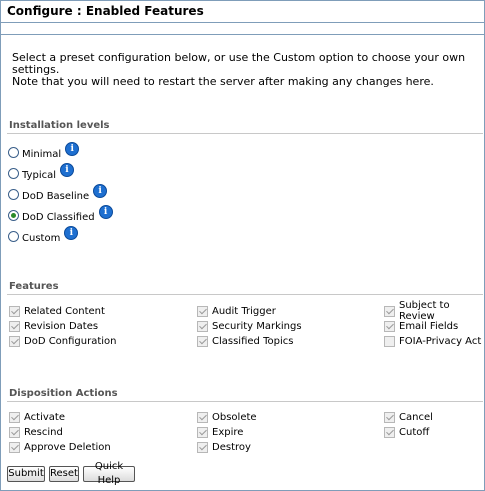 Image resolution: width=485 pixels, height=491 pixels. What do you see at coordinates (26, 474) in the screenshot?
I see `submit-button: Submit` at bounding box center [26, 474].